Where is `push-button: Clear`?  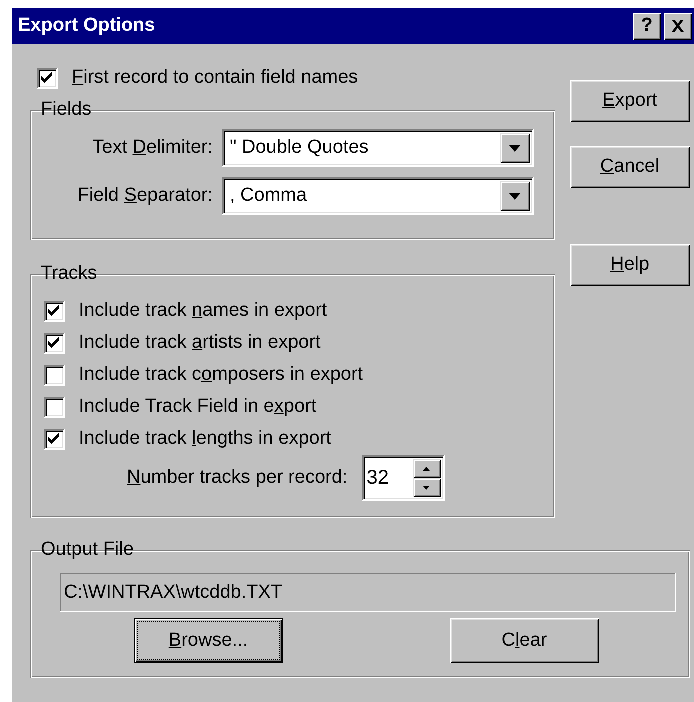
push-button: Clear is located at coordinates (524, 640).